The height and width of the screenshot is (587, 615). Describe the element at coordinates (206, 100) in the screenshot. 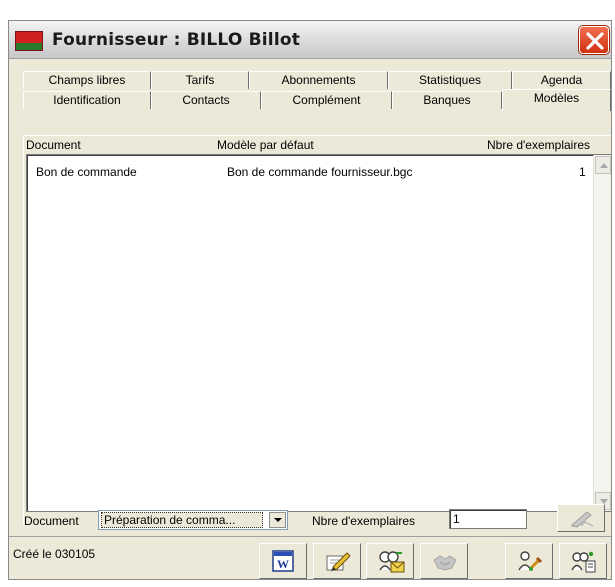

I see `tab-contacts: Contacts` at that location.